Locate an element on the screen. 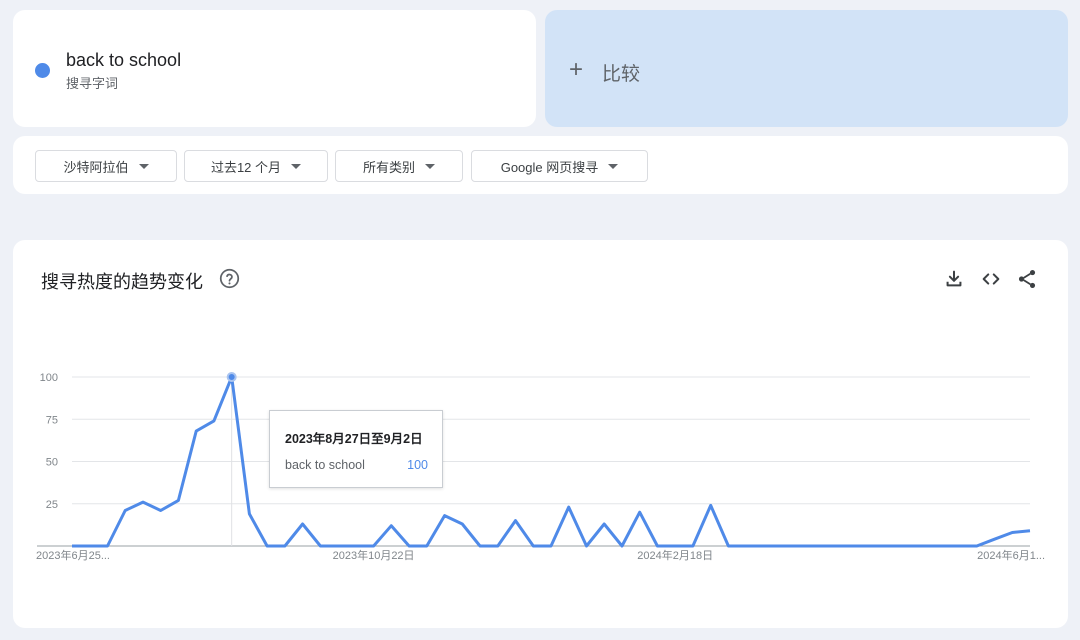 The height and width of the screenshot is (640, 1080). category-filter-label: 所有类别 is located at coordinates (388, 167).